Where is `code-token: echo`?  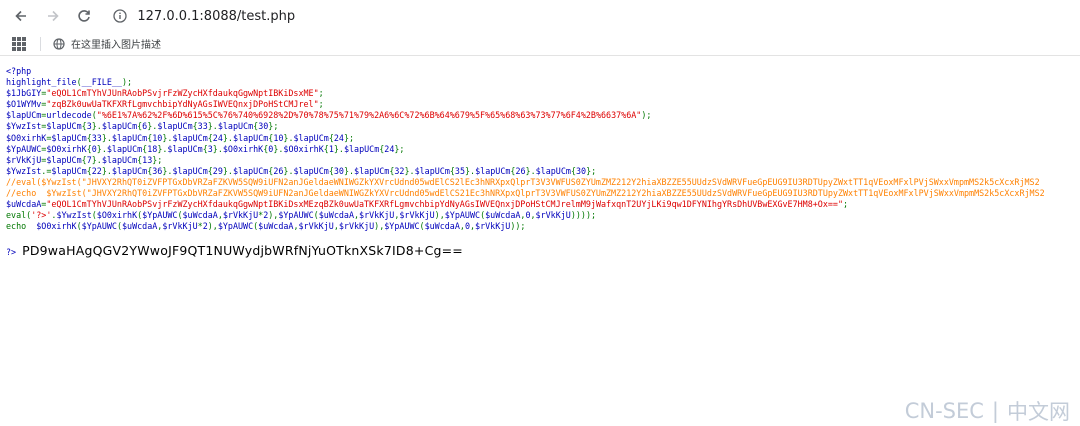
code-token: echo is located at coordinates (21, 226).